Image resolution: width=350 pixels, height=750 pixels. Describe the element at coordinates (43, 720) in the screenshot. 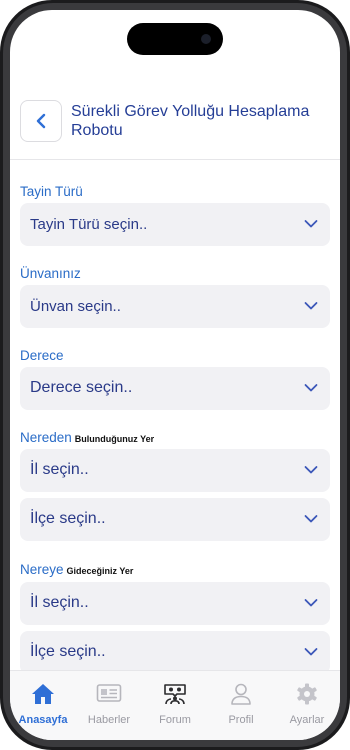

I see `tab-label: Anasayfa` at that location.